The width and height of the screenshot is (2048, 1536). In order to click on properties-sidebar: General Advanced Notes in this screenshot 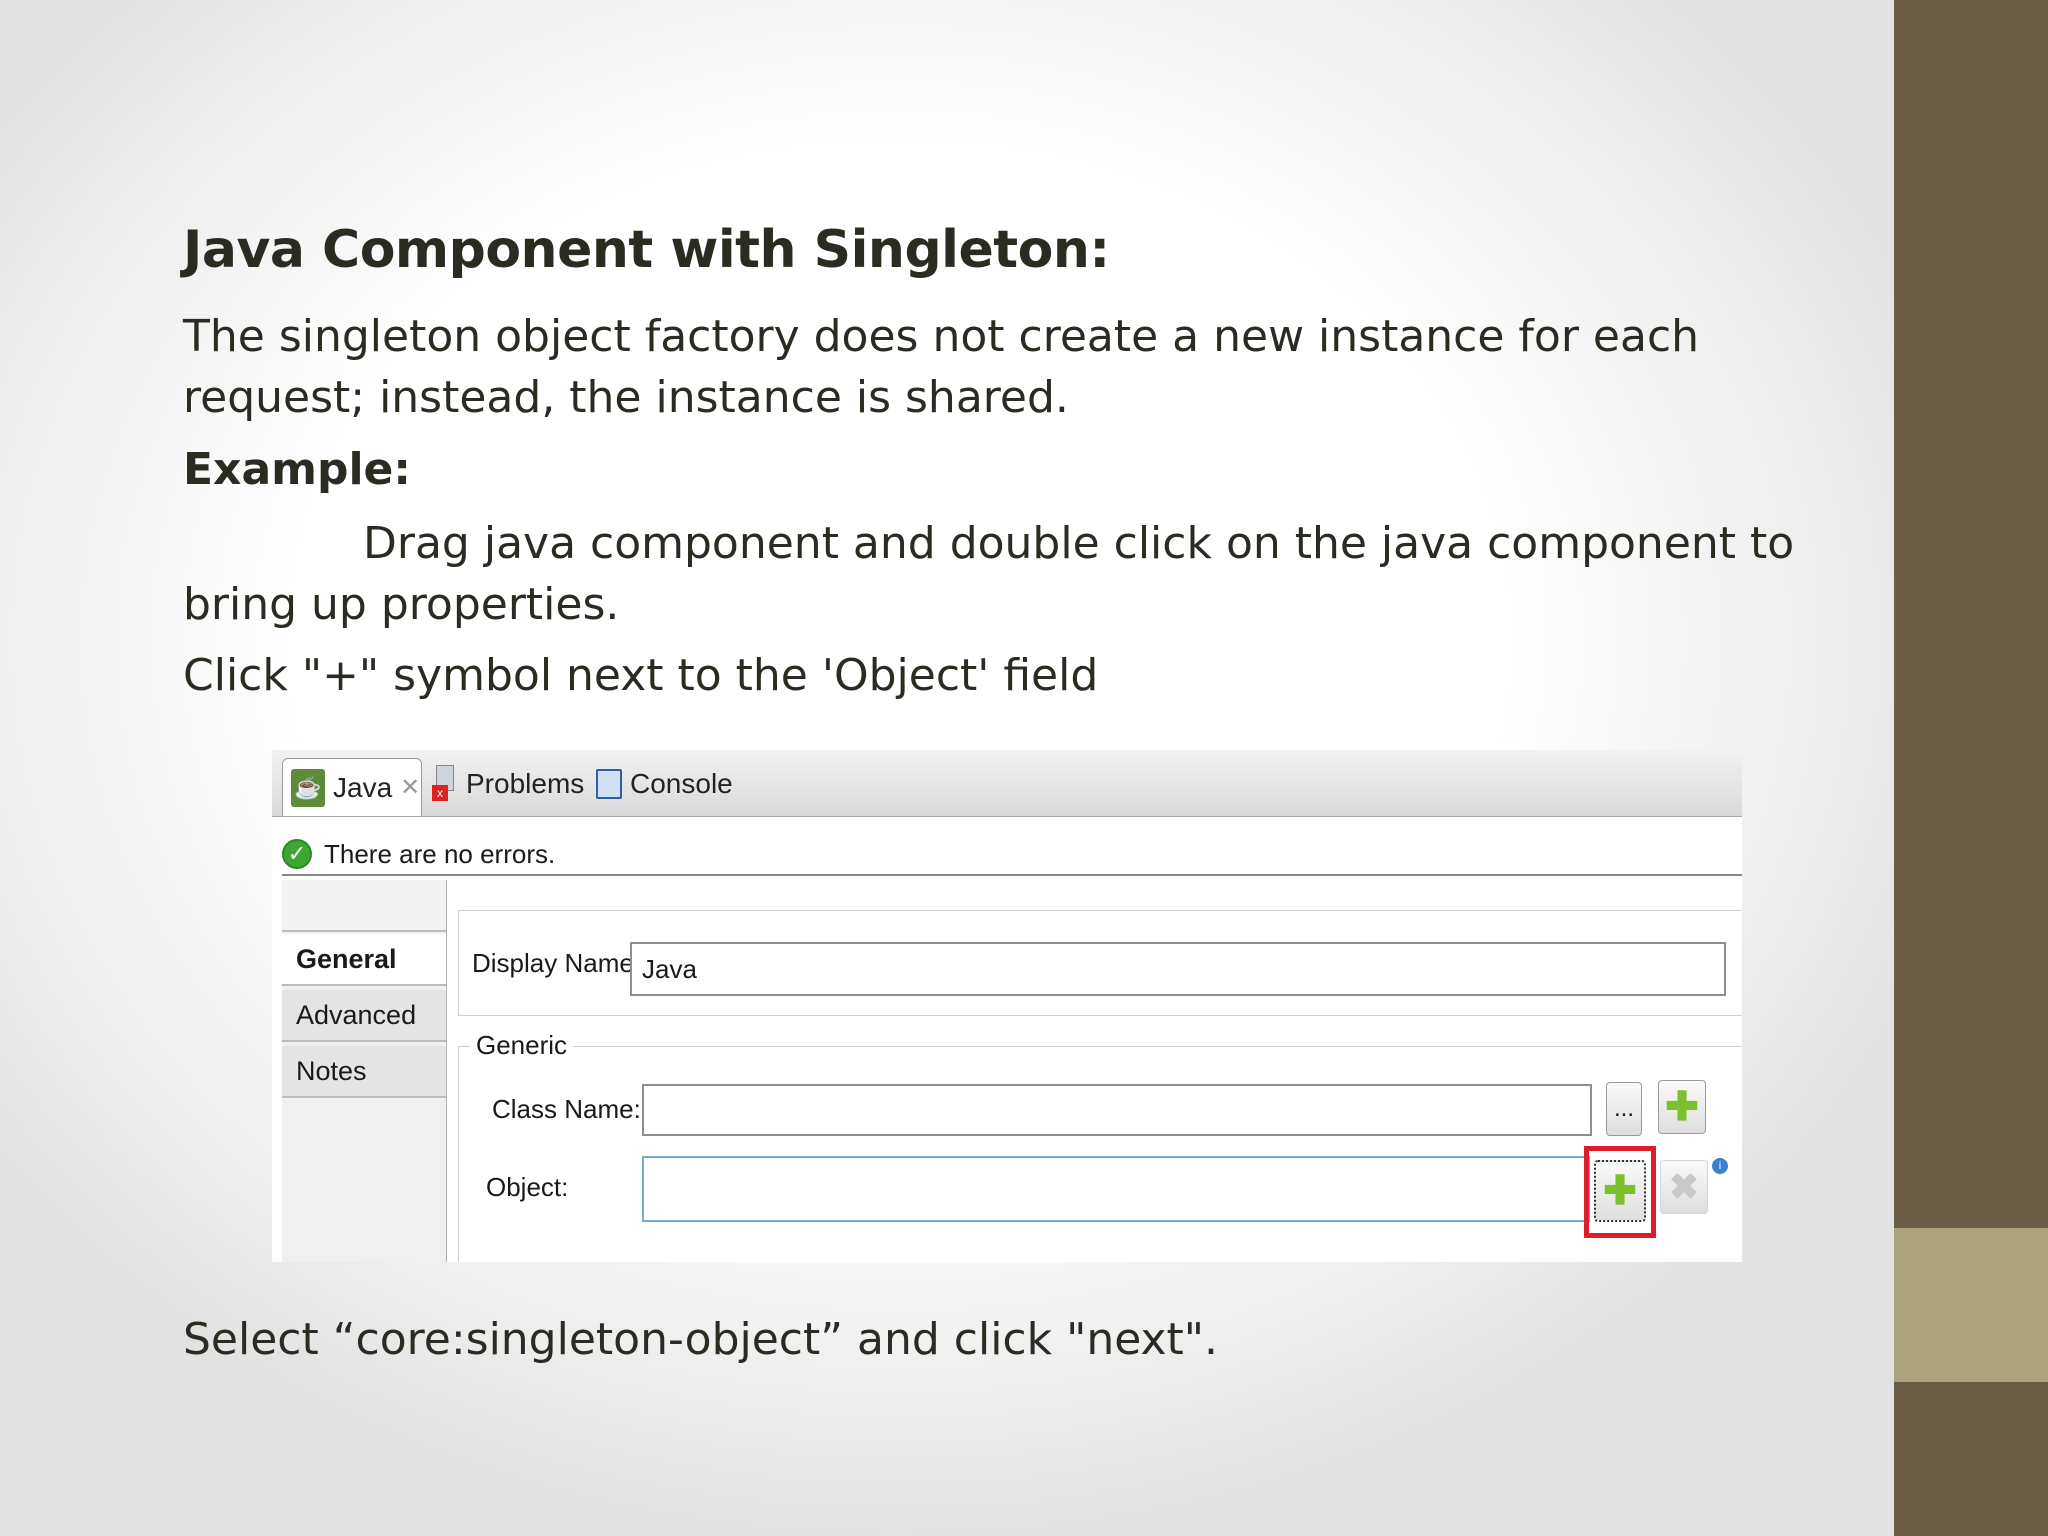, I will do `click(364, 1071)`.